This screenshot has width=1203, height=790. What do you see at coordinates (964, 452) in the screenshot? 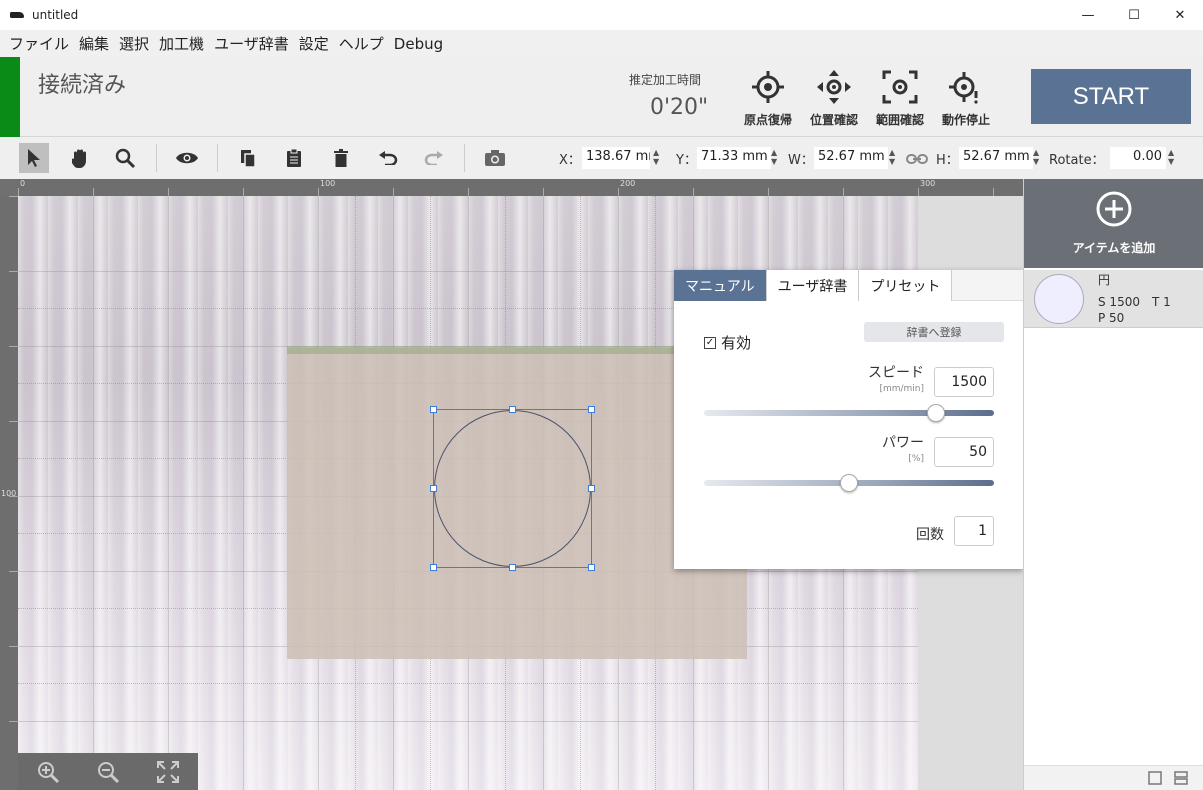
I see `power-input: 50` at bounding box center [964, 452].